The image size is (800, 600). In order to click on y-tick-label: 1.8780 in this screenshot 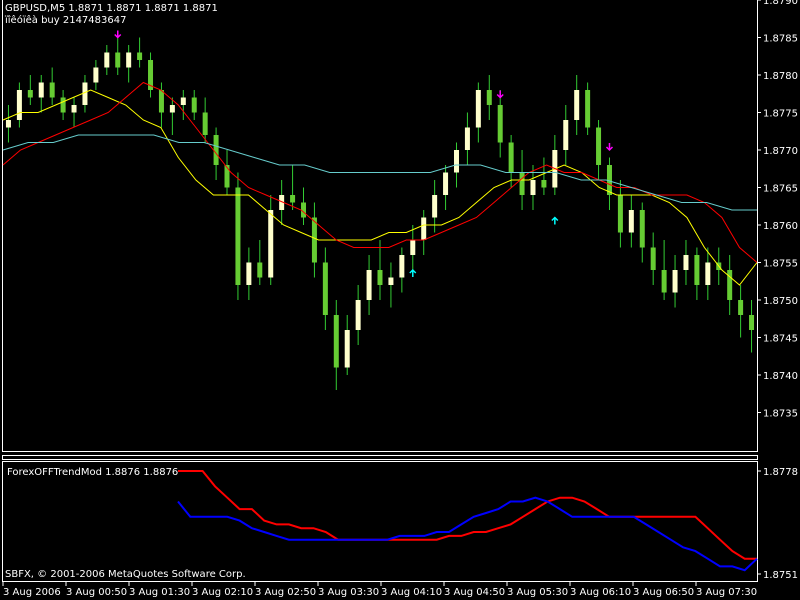, I will do `click(780, 76)`.